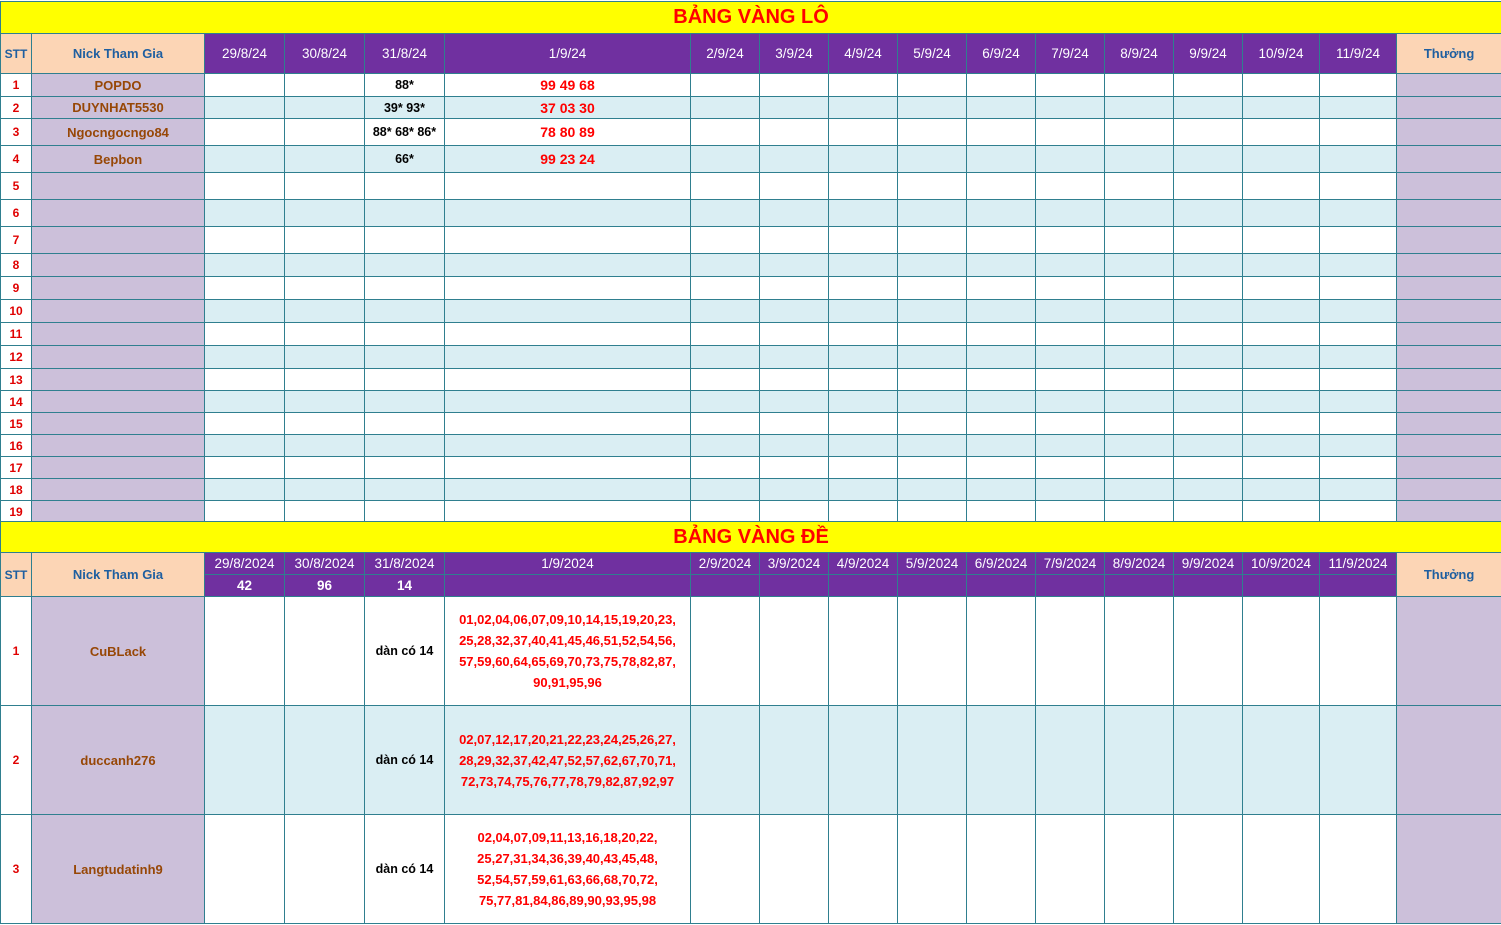  I want to click on row-number: 10, so click(16, 311).